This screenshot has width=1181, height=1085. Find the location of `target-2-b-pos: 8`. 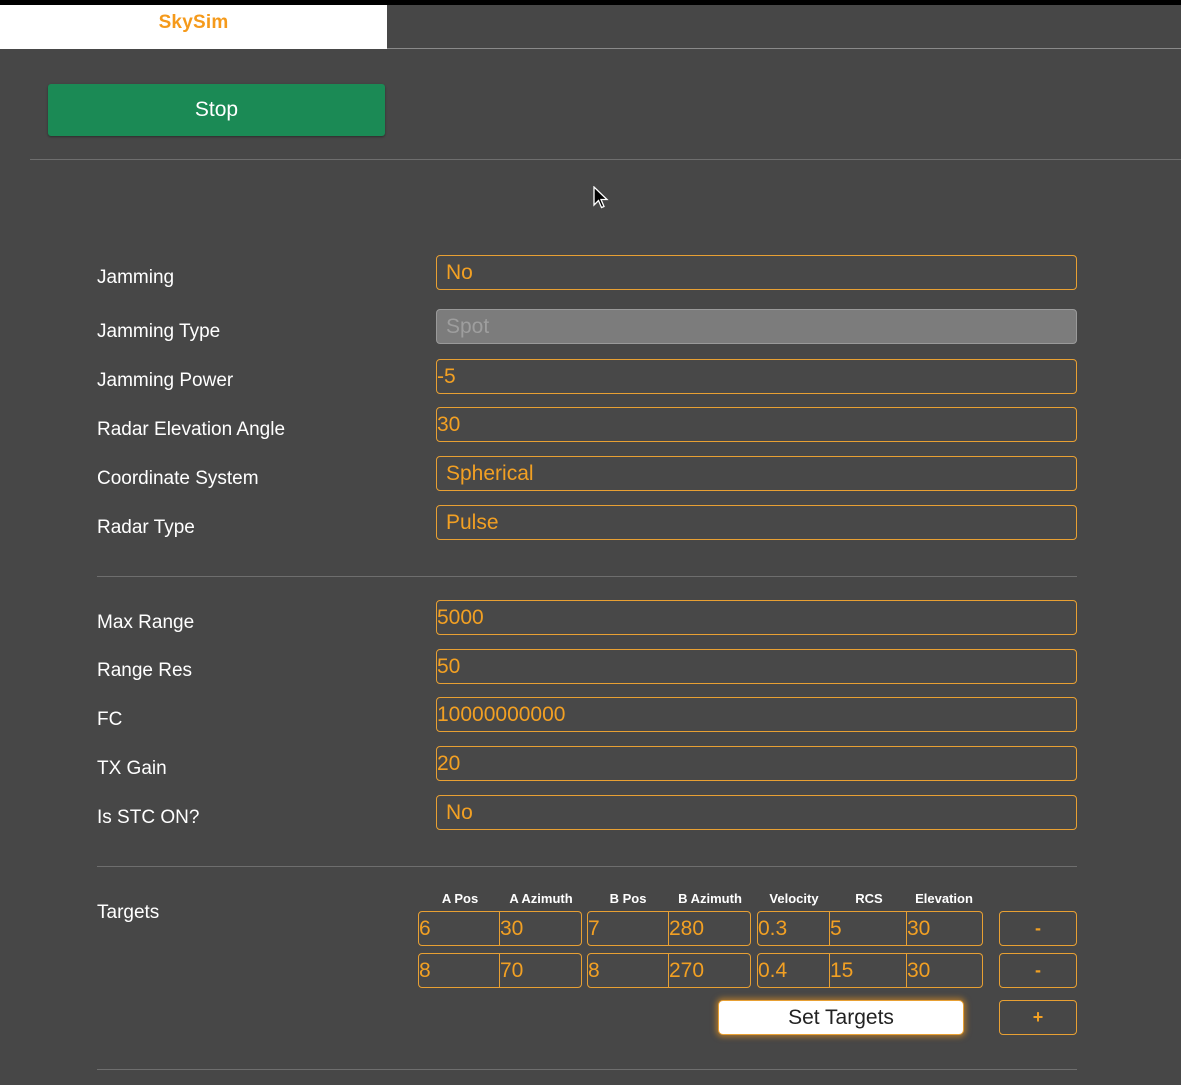

target-2-b-pos: 8 is located at coordinates (628, 970).